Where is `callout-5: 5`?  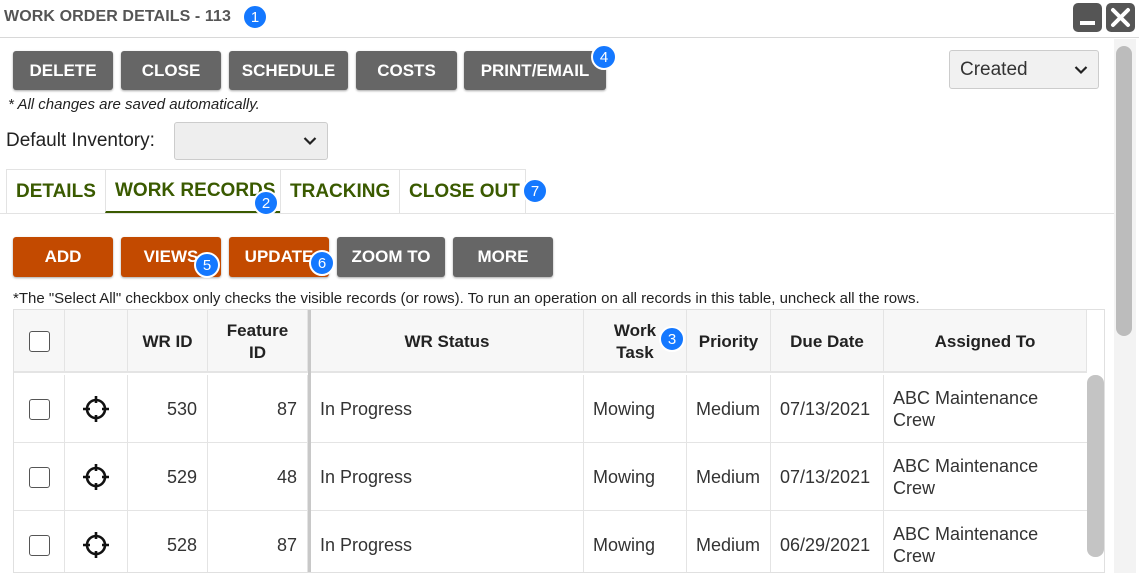
callout-5: 5 is located at coordinates (207, 265).